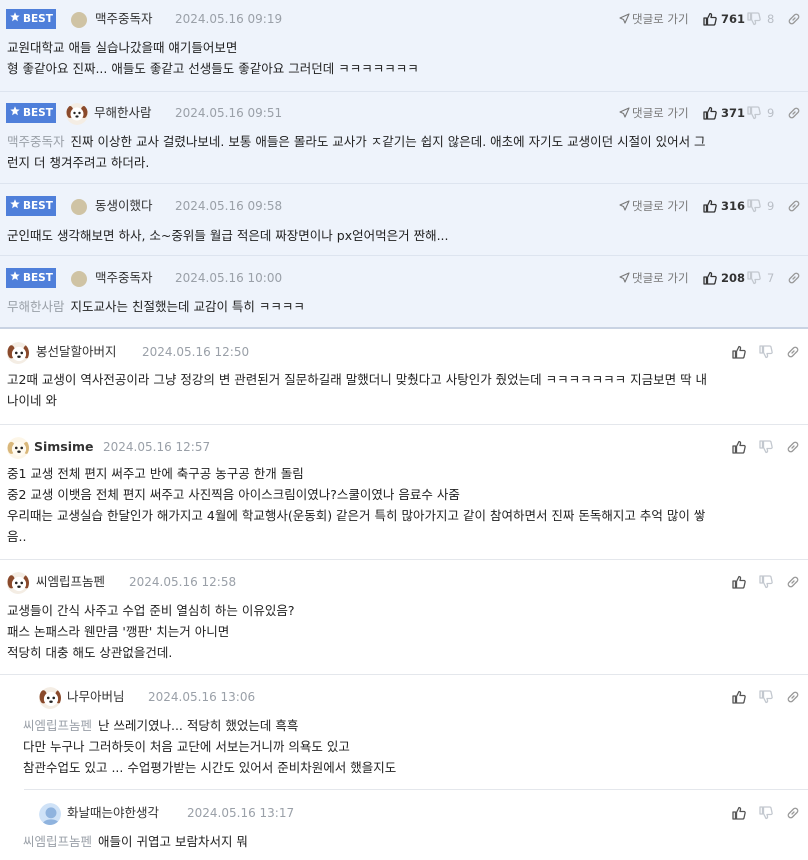 The height and width of the screenshot is (860, 808). Describe the element at coordinates (183, 582) in the screenshot. I see `comment-date: 2024.05.16 12:58` at that location.